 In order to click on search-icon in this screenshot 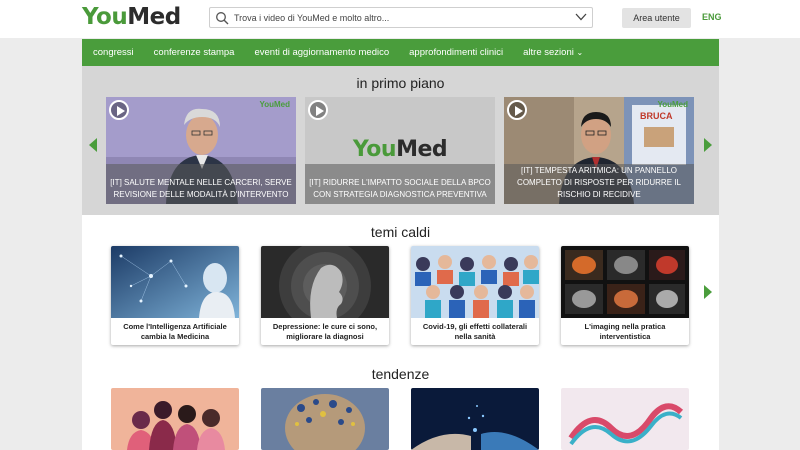, I will do `click(222, 18)`.